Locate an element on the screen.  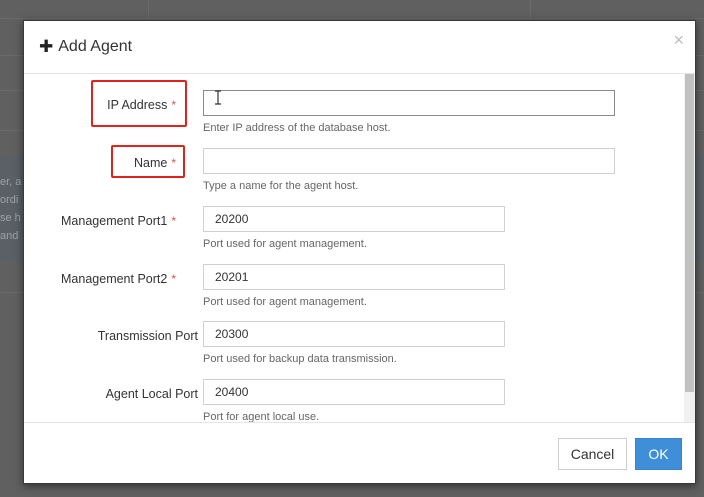
background-text: se h is located at coordinates (10, 218).